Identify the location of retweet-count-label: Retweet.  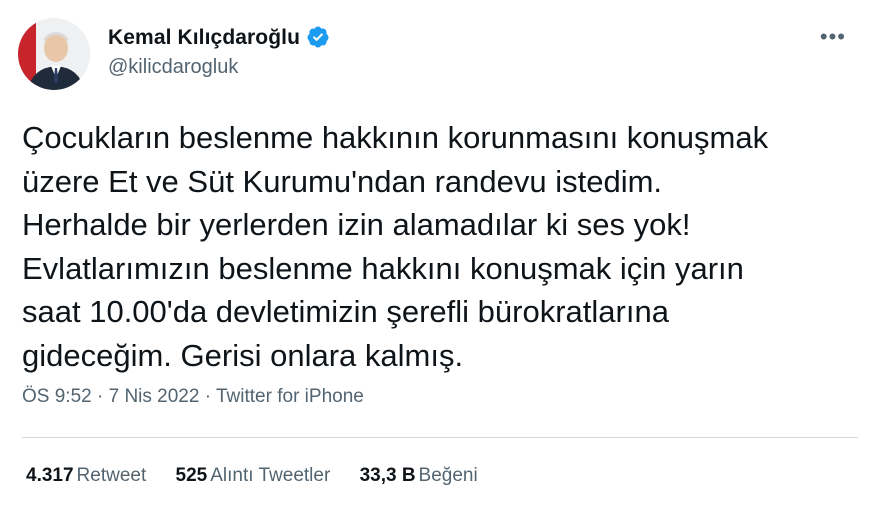
(111, 475).